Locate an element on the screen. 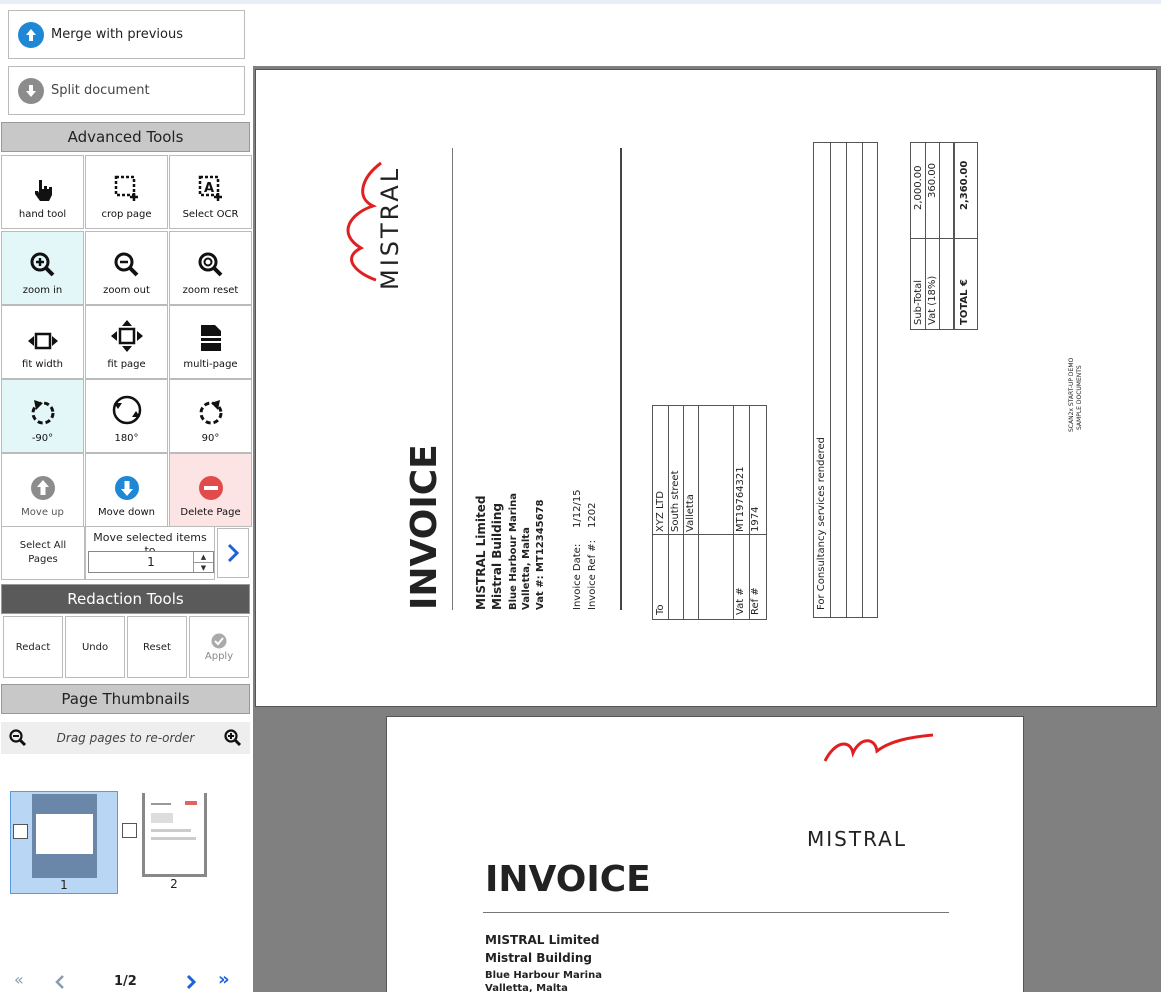 The height and width of the screenshot is (992, 1161). company-vat: Vat #: MT12345678 is located at coordinates (540, 555).